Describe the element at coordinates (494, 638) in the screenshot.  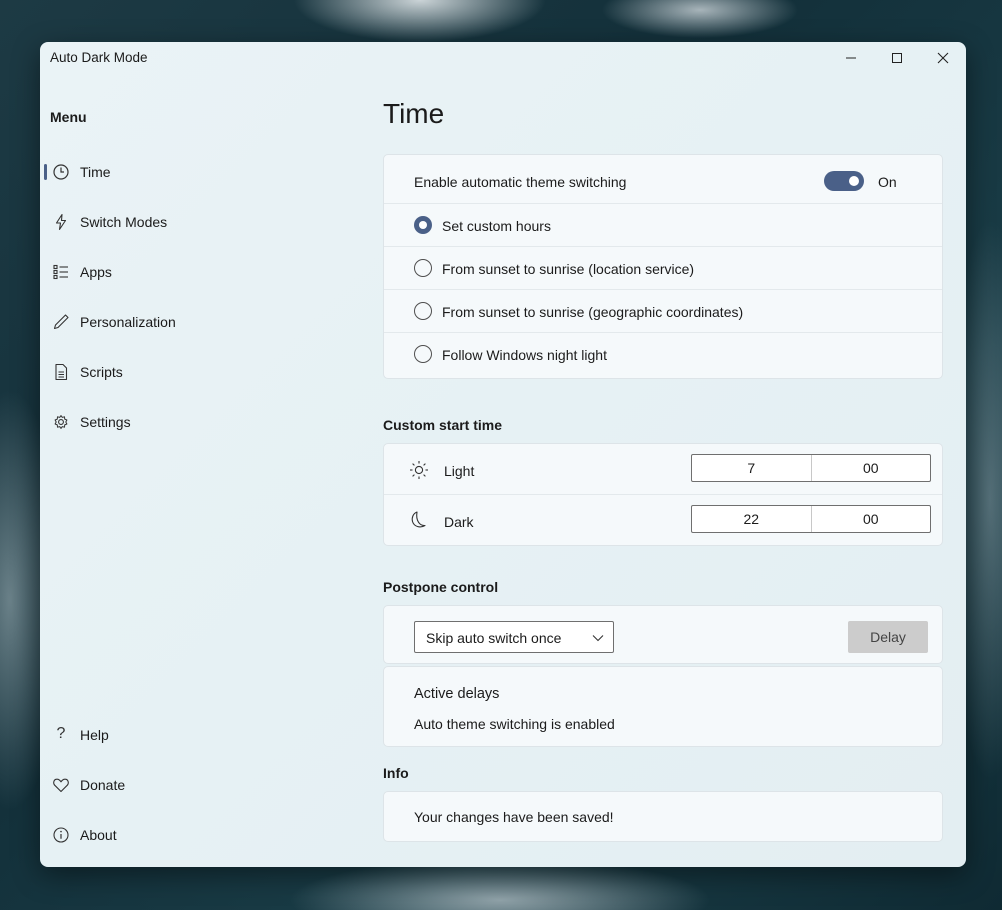
I see `postpone-selected-value: Skip auto switch once` at that location.